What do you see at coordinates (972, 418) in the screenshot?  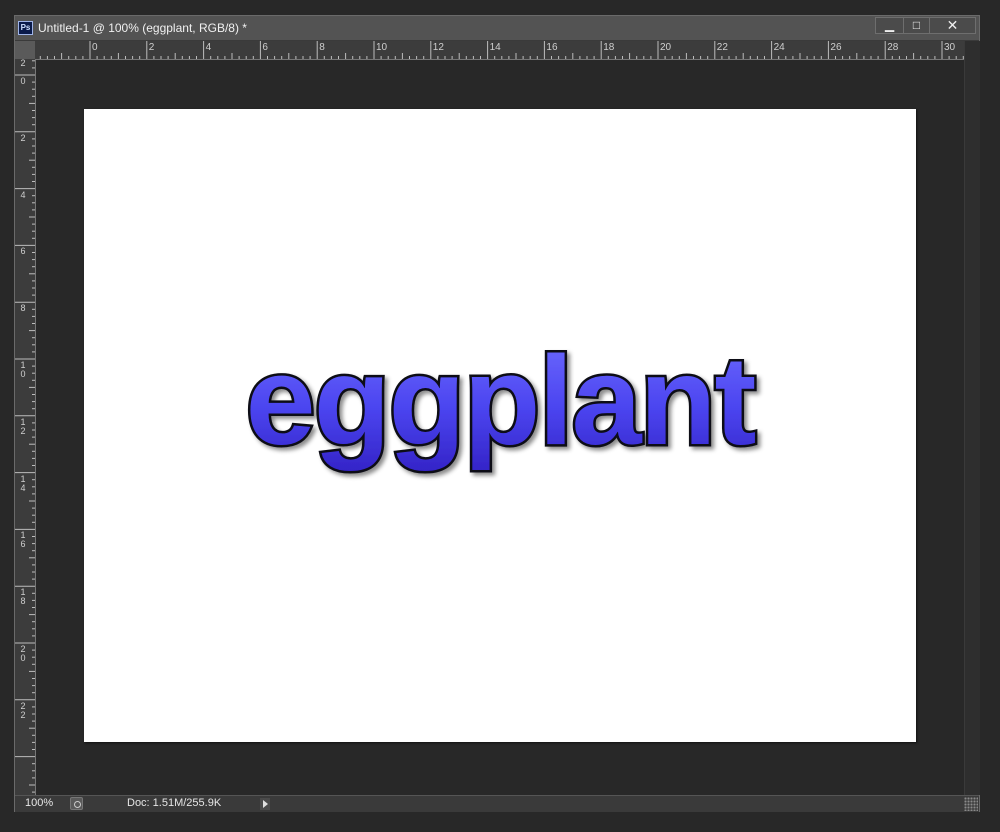 I see `vertical-scrollbar` at bounding box center [972, 418].